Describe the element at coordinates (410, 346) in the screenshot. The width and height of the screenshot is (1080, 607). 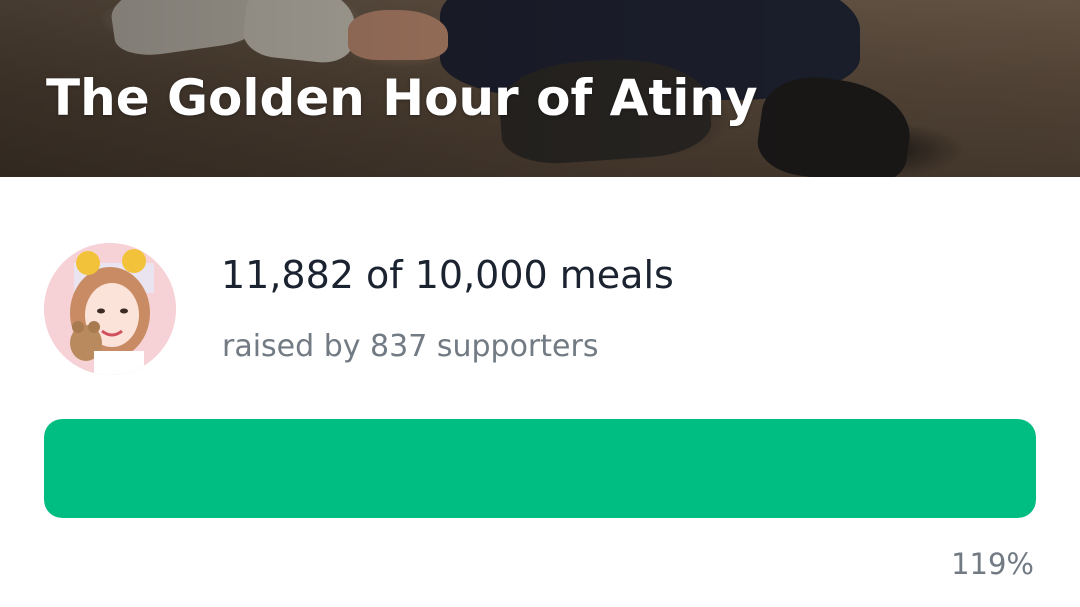
I see `supporters-count-text: raised by 837 supporters` at that location.